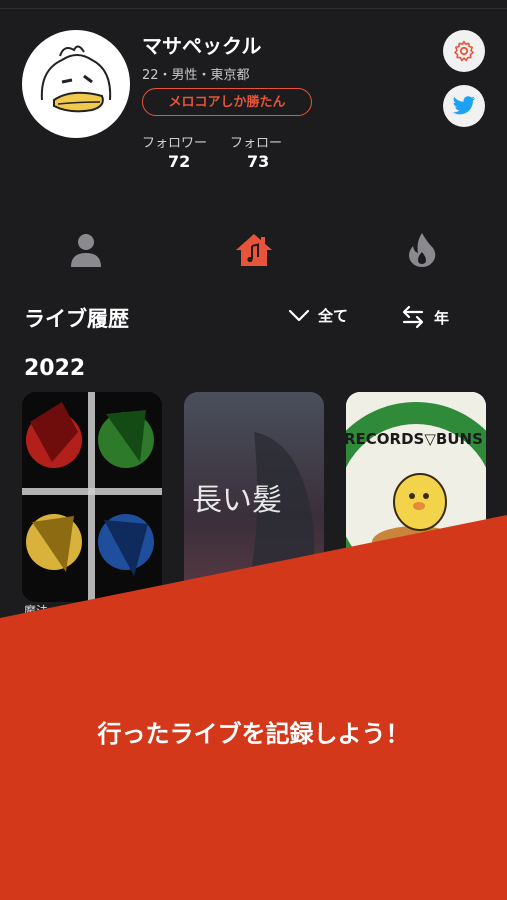 The width and height of the screenshot is (507, 900). What do you see at coordinates (253, 734) in the screenshot?
I see `promo-text: 行ったライブを記録しよう！` at bounding box center [253, 734].